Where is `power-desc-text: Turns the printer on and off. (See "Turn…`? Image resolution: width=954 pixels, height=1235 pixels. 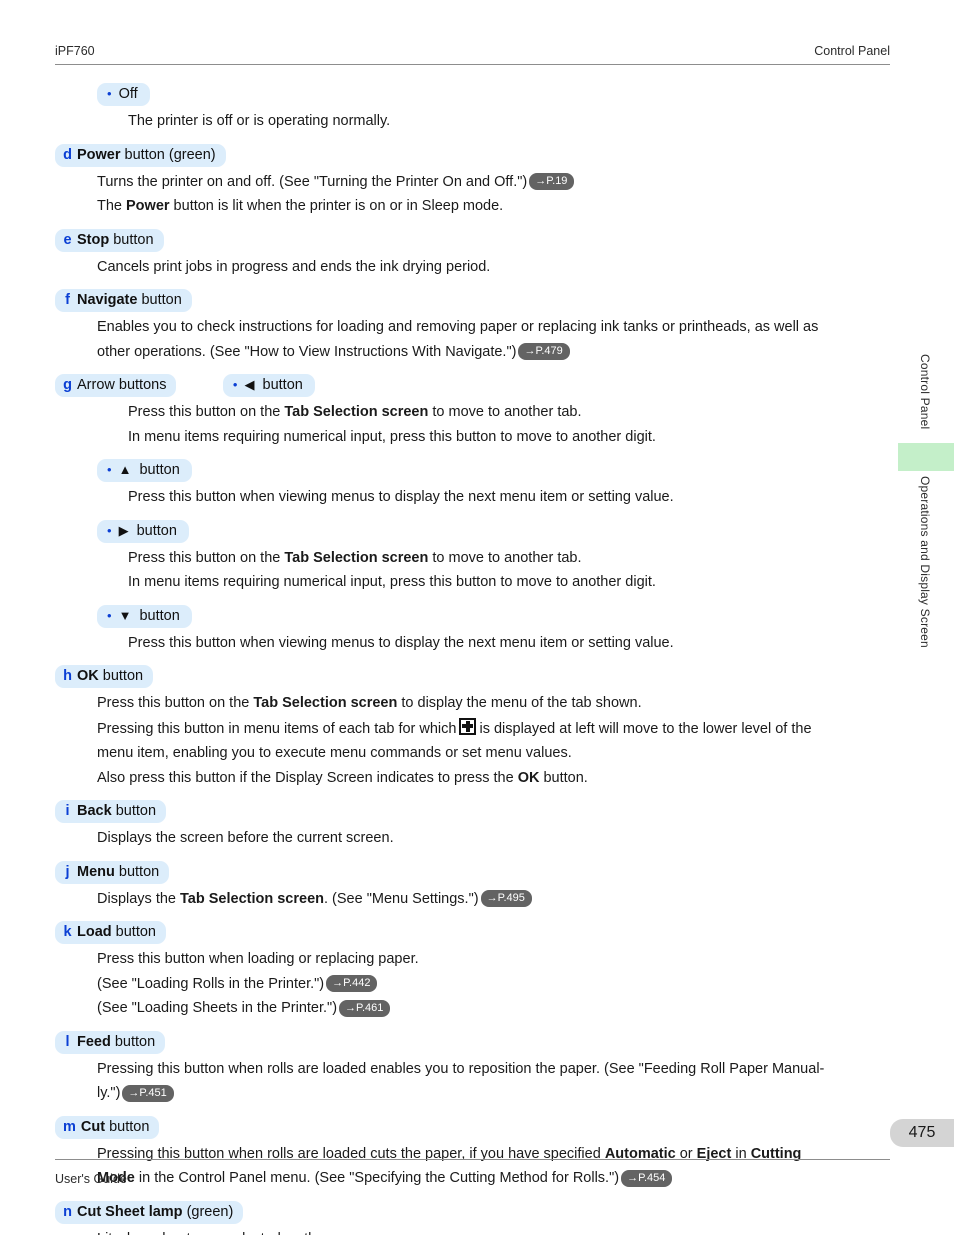
power-desc-text: Turns the printer on and off. (See "Turn… is located at coordinates (312, 181).